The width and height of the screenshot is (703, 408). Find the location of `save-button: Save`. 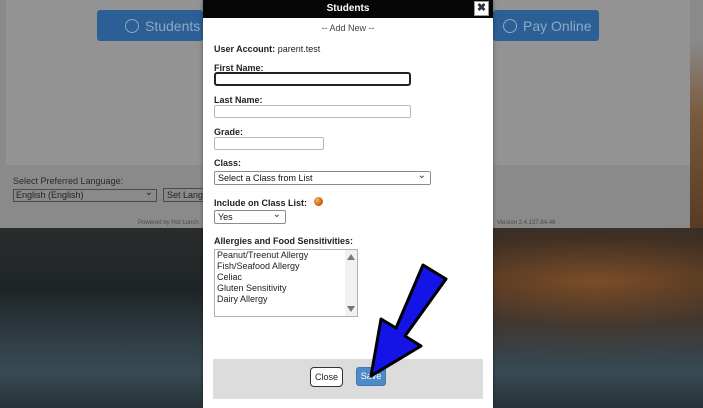

save-button: Save is located at coordinates (371, 376).